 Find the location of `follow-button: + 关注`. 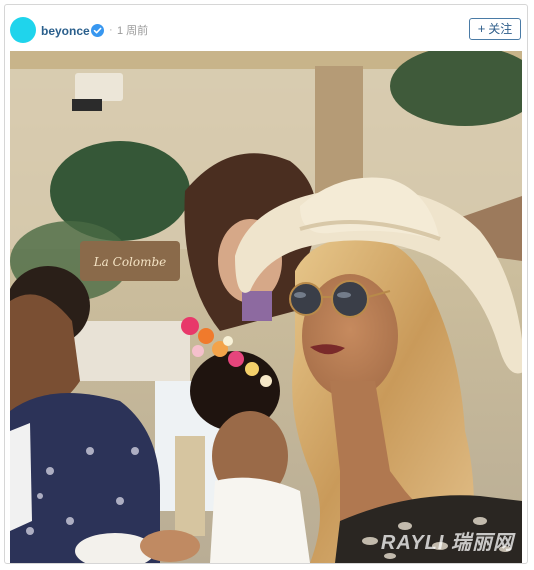

follow-button: + 关注 is located at coordinates (495, 29).